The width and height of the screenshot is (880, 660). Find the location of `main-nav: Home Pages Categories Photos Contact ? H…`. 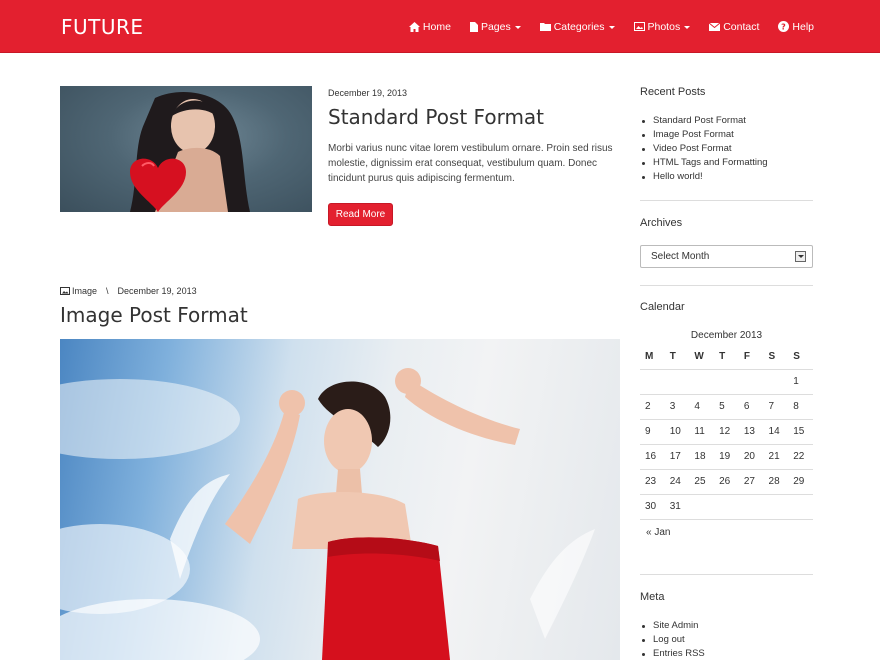

main-nav: Home Pages Categories Photos Contact ? H… is located at coordinates (602, 26).